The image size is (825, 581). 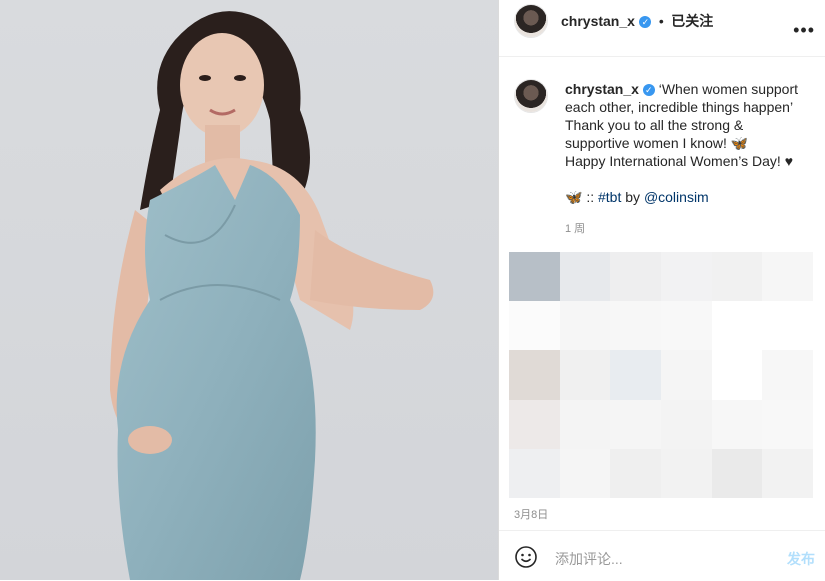 I want to click on caption-avatar, so click(x=531, y=96).